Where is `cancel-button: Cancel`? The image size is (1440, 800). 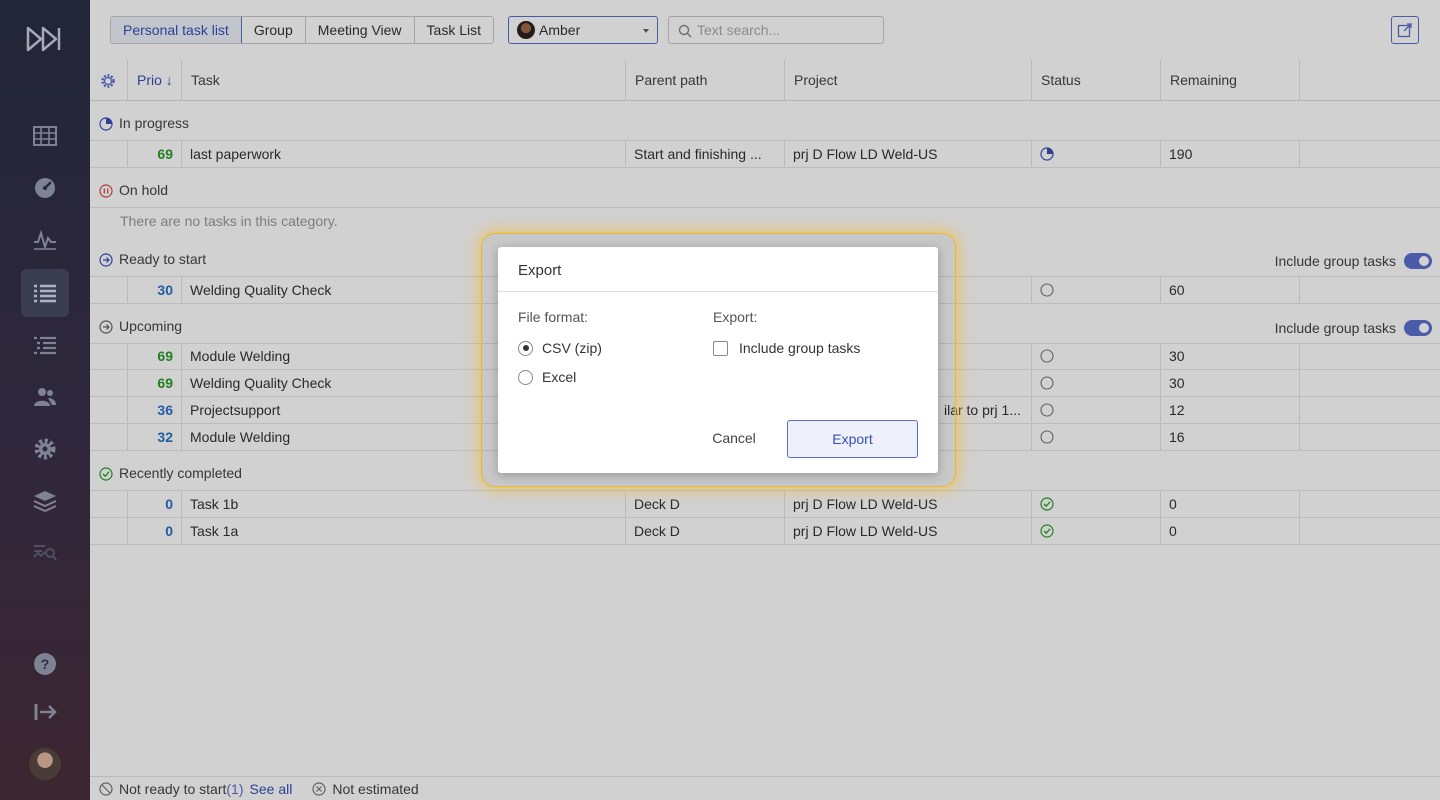
cancel-button: Cancel is located at coordinates (734, 438).